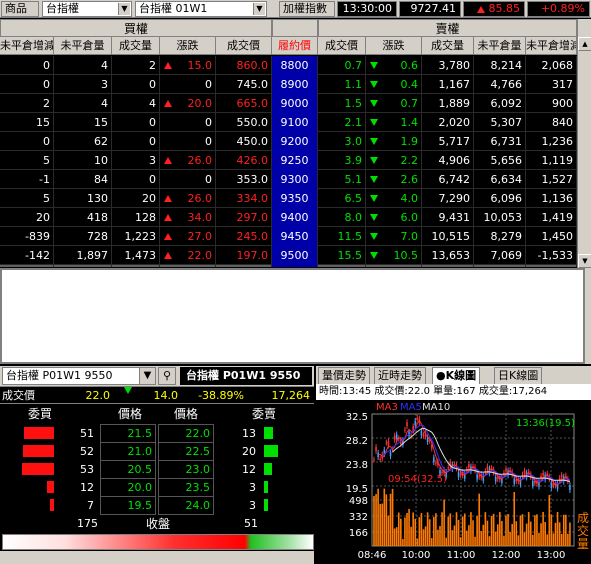  I want to click on product-select: 台指權 ▼, so click(87, 9).